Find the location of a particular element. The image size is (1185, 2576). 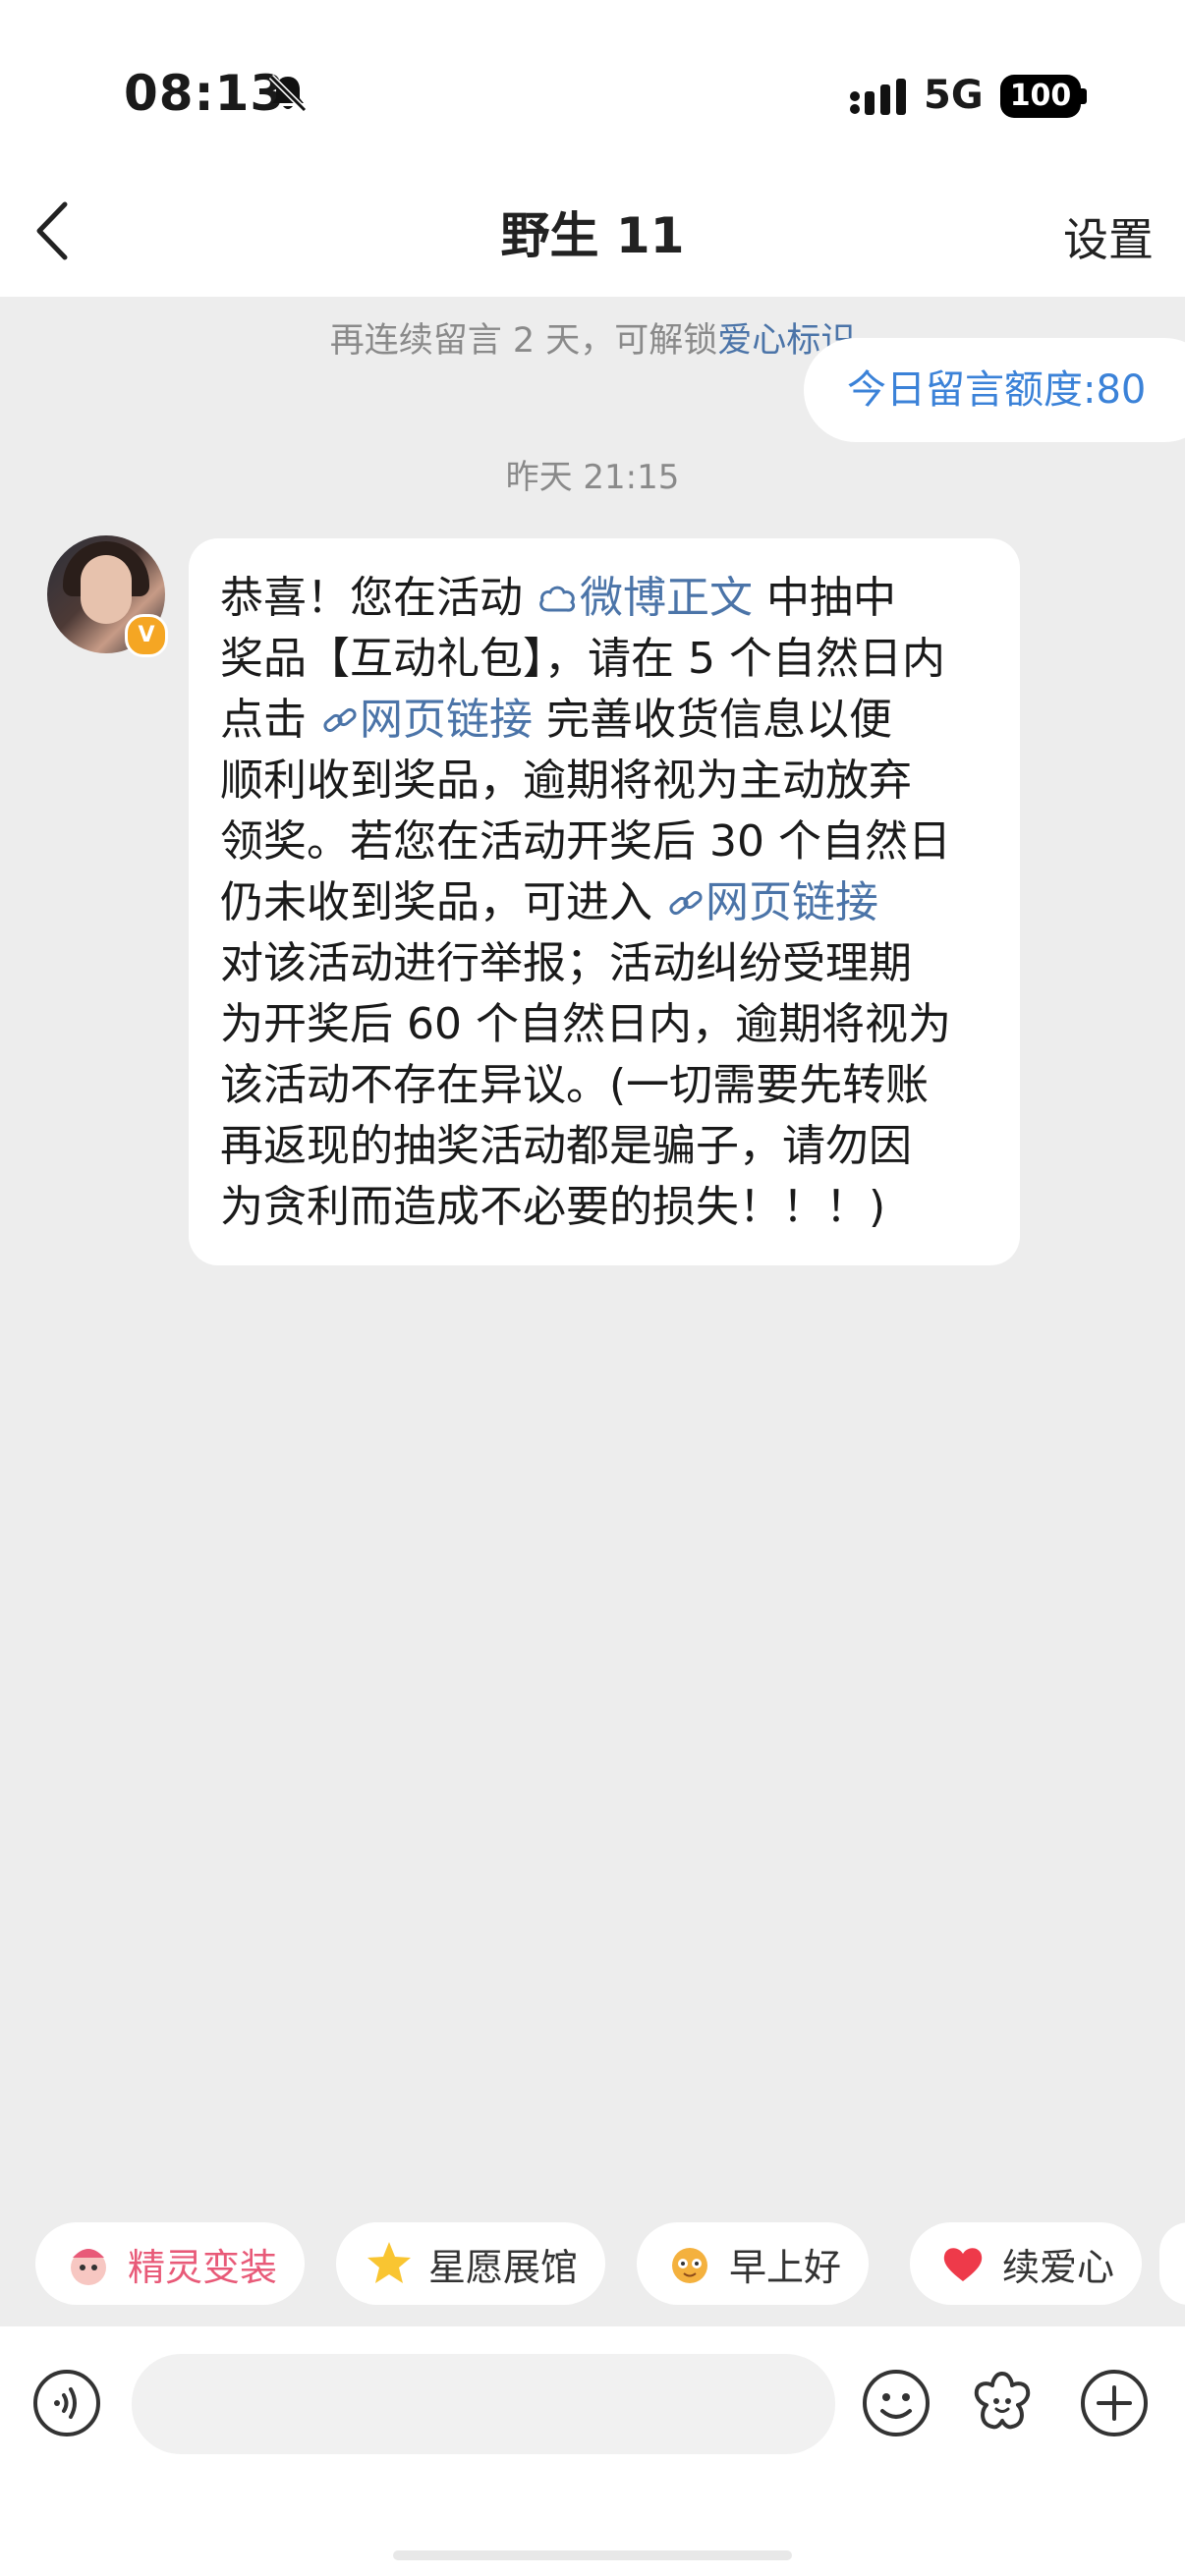

weibo-post-link: 微博正文 is located at coordinates (645, 598).